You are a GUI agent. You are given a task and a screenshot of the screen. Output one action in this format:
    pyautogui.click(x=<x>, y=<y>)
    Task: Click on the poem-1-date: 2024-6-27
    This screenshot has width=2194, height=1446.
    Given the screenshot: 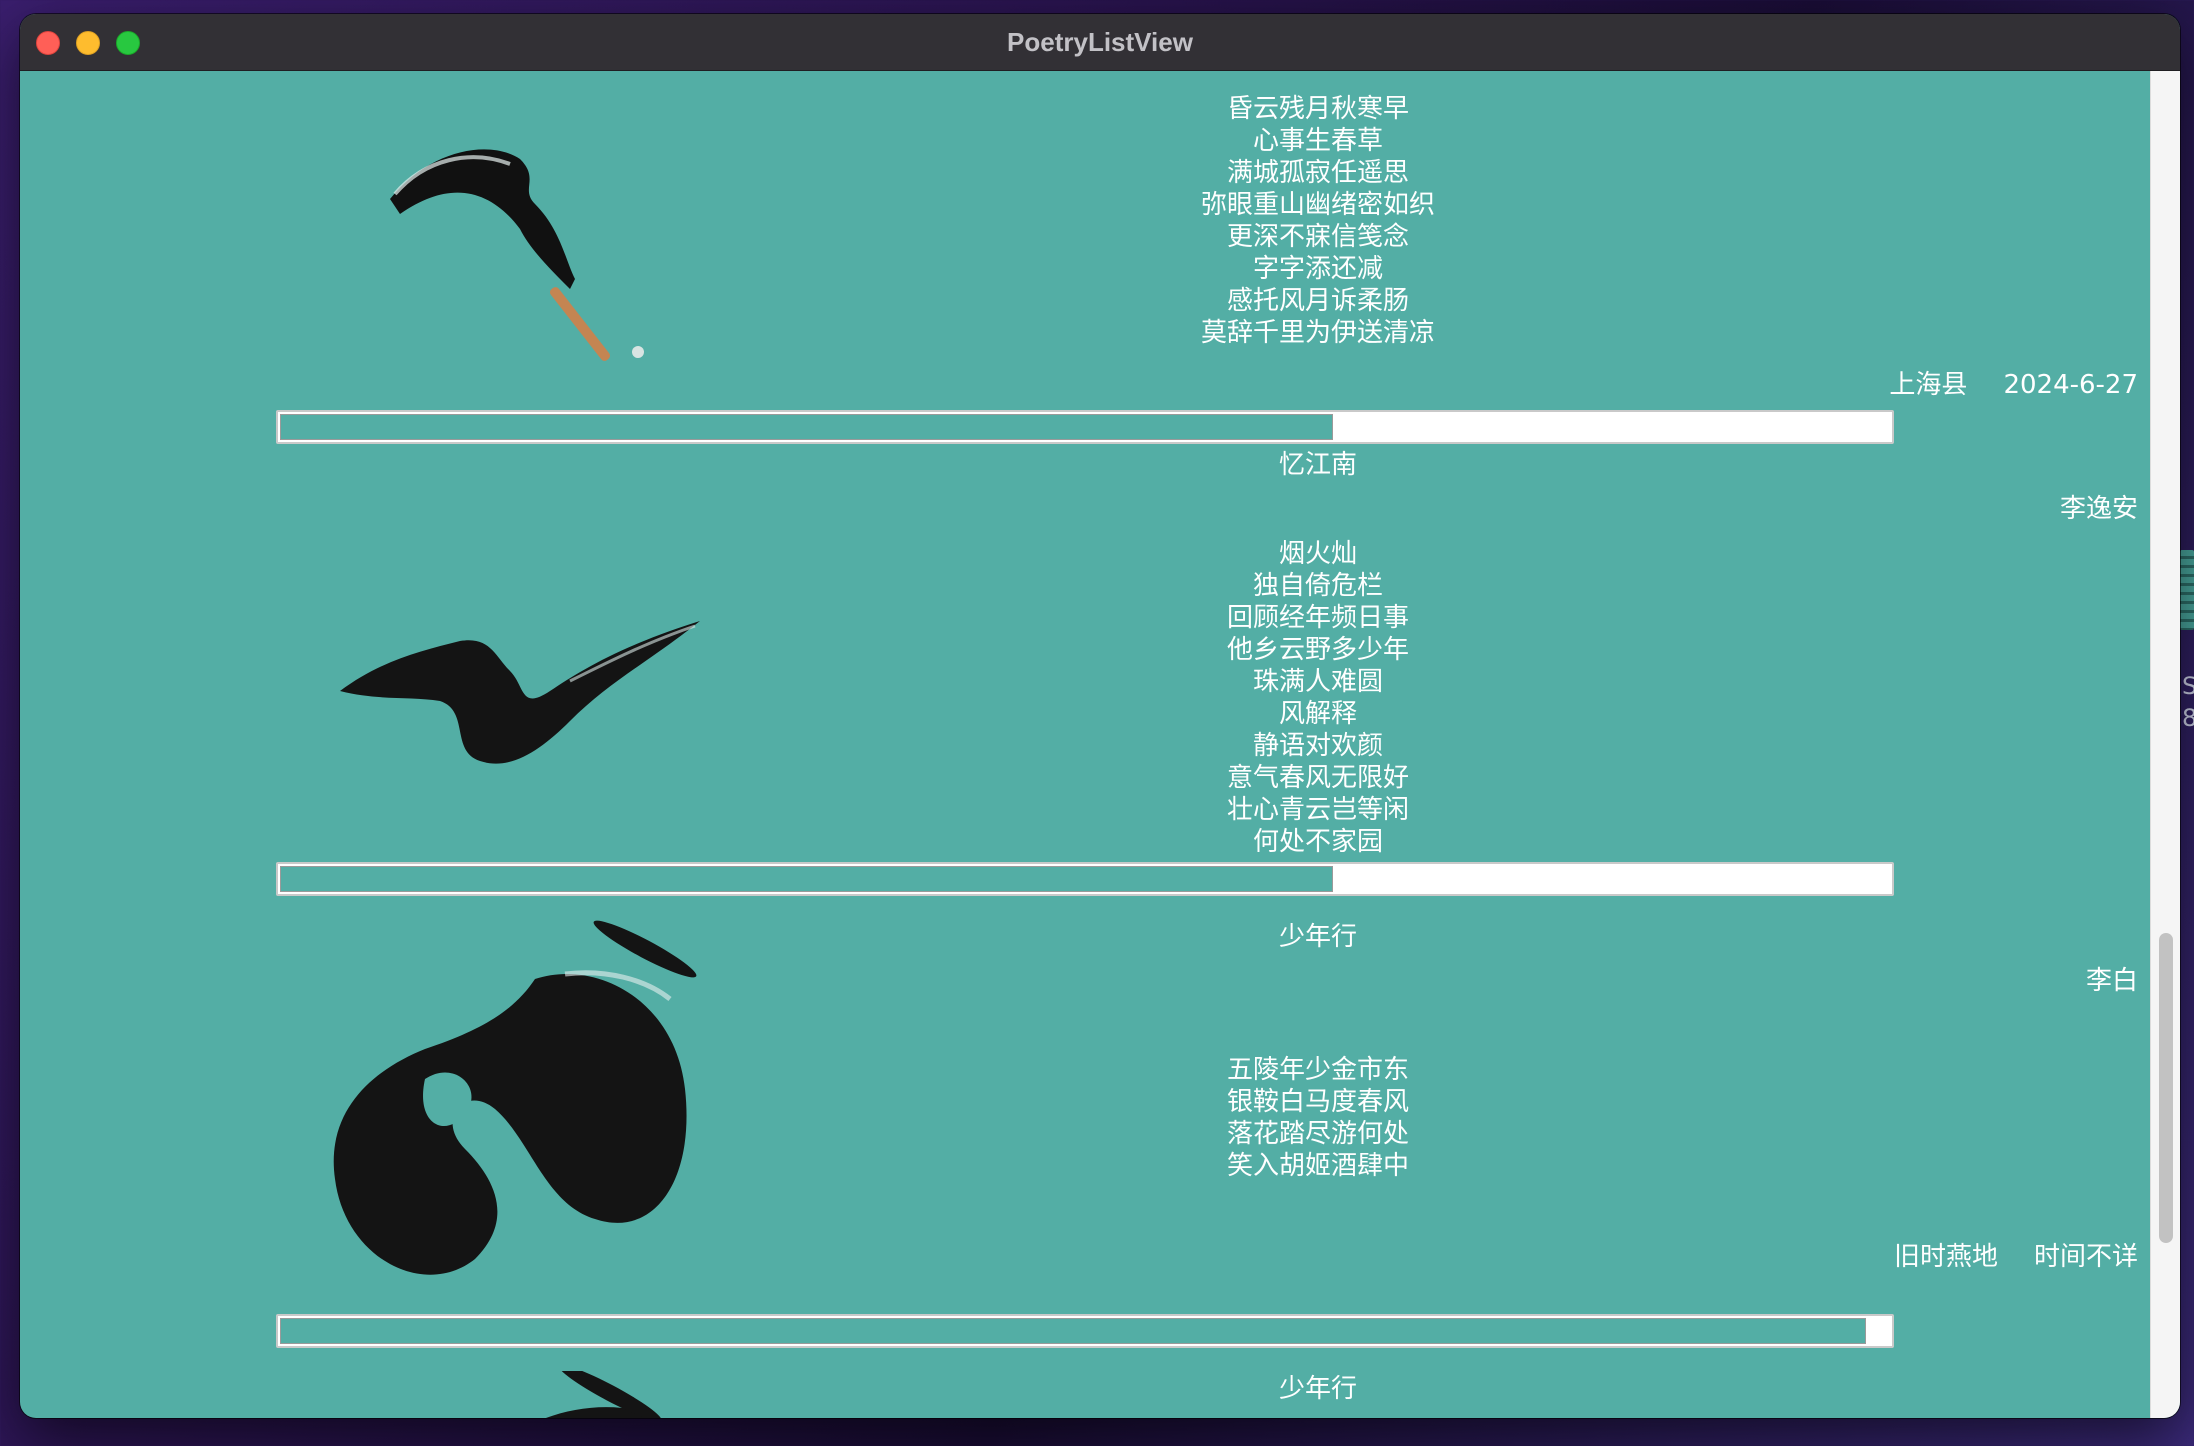 What is the action you would take?
    pyautogui.click(x=2070, y=385)
    